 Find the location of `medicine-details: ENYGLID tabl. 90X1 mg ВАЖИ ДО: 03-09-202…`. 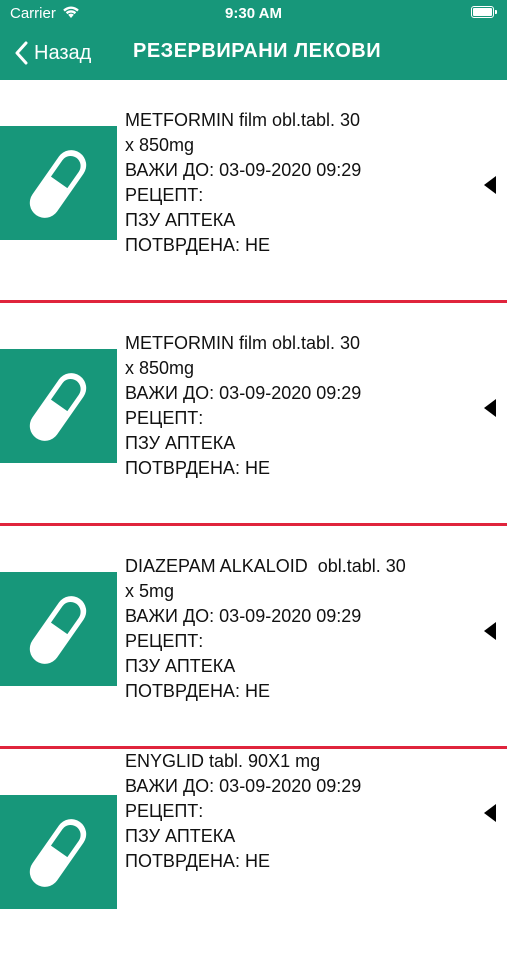

medicine-details: ENYGLID tabl. 90X1 mg ВАЖИ ДО: 03-09-202… is located at coordinates (290, 811).